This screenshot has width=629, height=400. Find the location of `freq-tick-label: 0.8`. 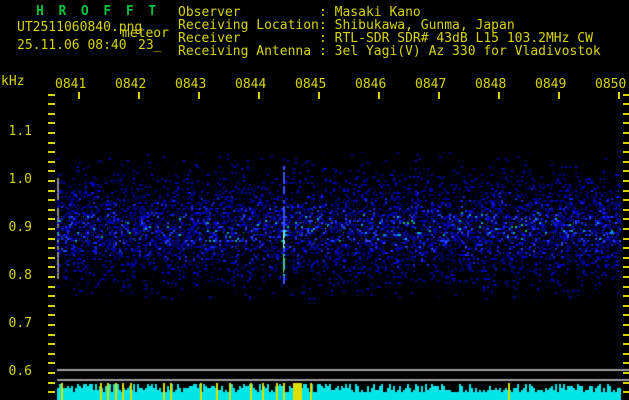

freq-tick-label: 0.8 is located at coordinates (20, 275).